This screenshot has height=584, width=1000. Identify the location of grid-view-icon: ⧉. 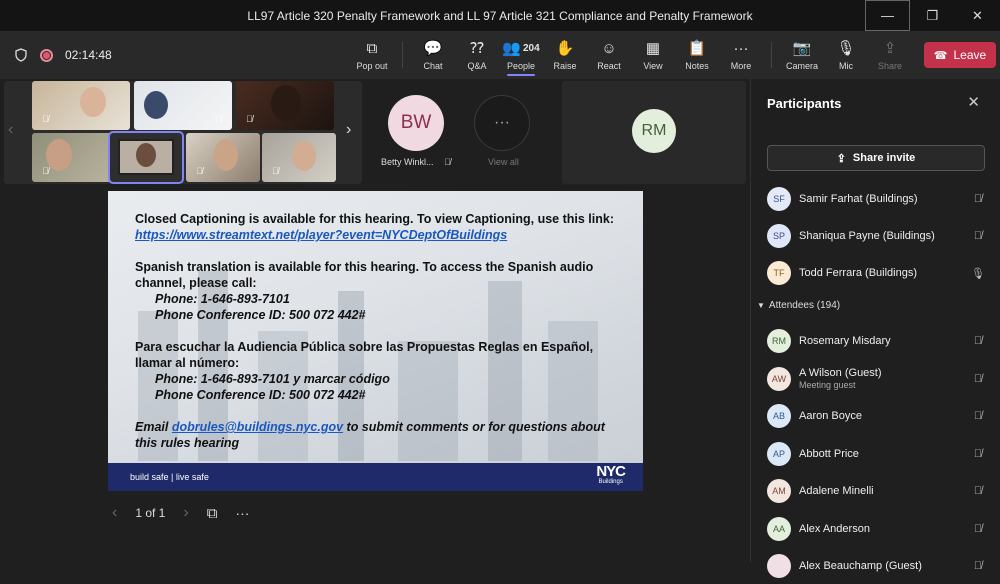
(212, 513).